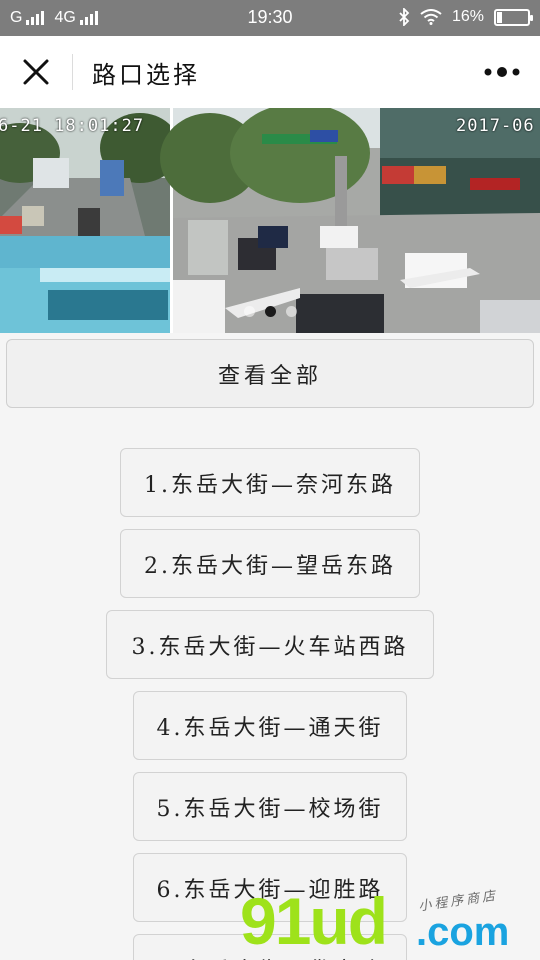  What do you see at coordinates (390, 924) in the screenshot?
I see `watermark-logo: 91ud .com 小程序商店` at bounding box center [390, 924].